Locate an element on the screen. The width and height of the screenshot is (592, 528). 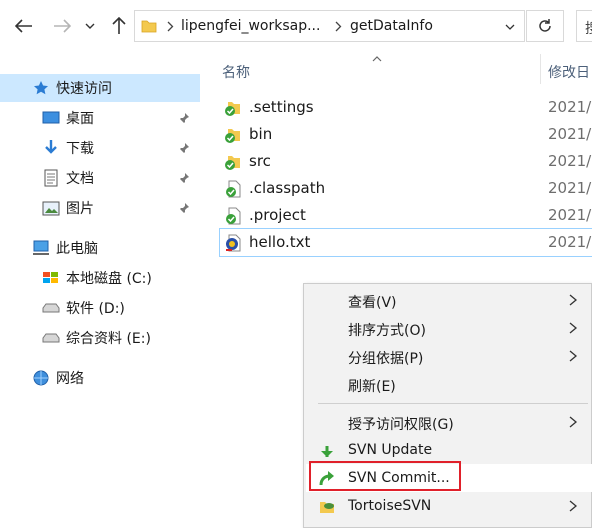
menu-item-label: 排序方式(O) is located at coordinates (387, 331).